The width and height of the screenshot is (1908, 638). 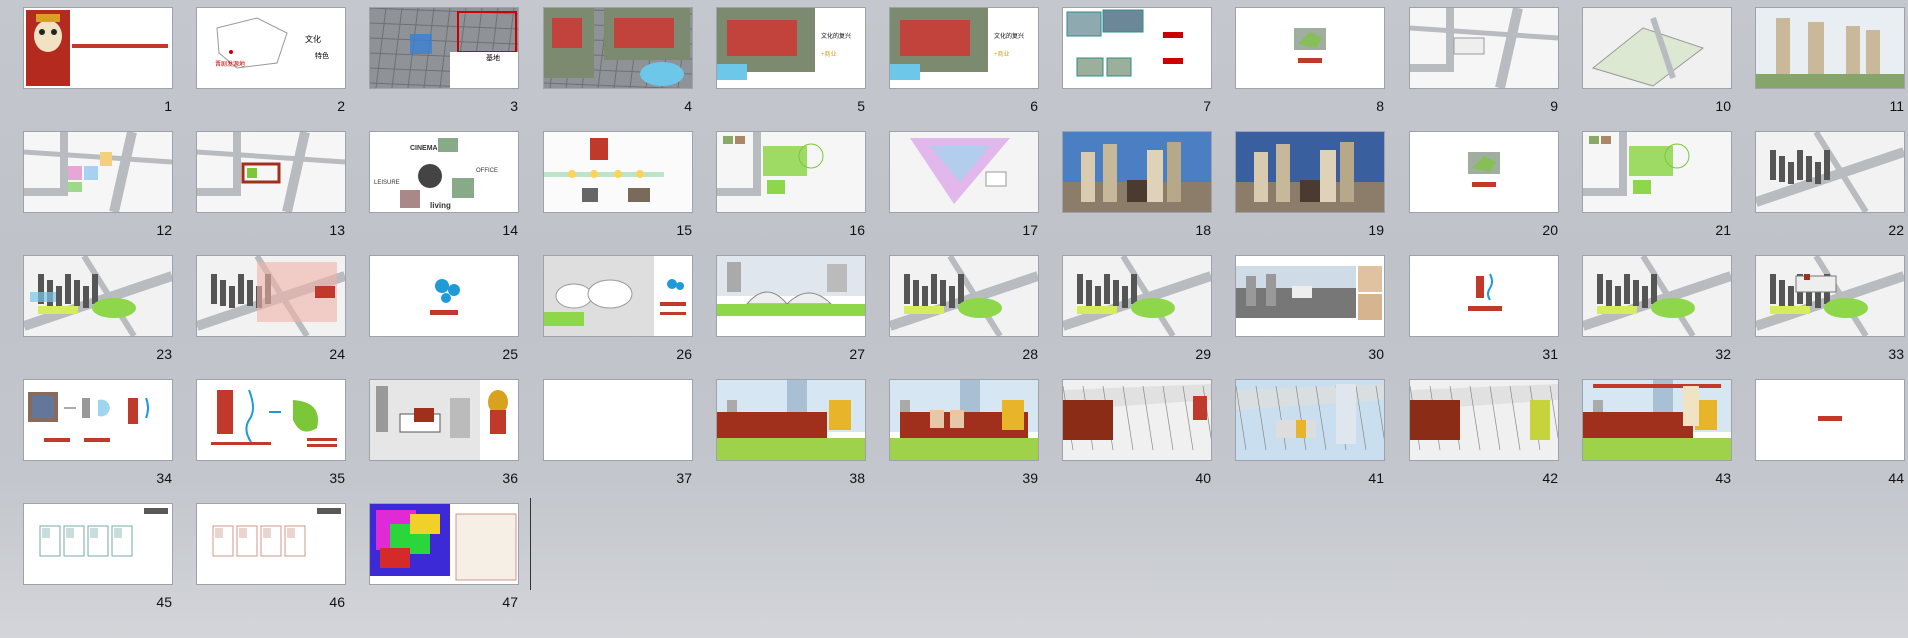 I want to click on slide-number: 45, so click(x=164, y=602).